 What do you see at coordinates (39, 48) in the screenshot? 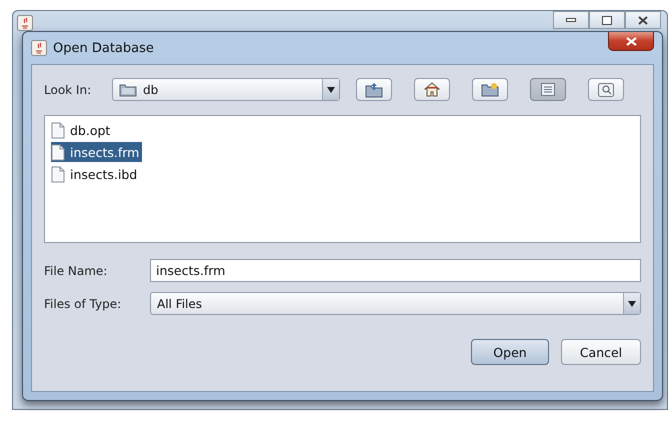
I see `dialog-icon` at bounding box center [39, 48].